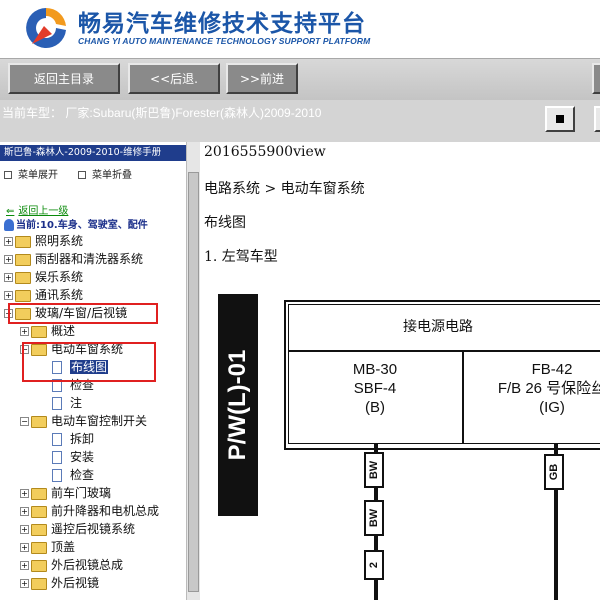 This screenshot has height=600, width=600. What do you see at coordinates (83, 421) in the screenshot?
I see `tree-item-power-window-switch: − 电动车窗控制开关` at bounding box center [83, 421].